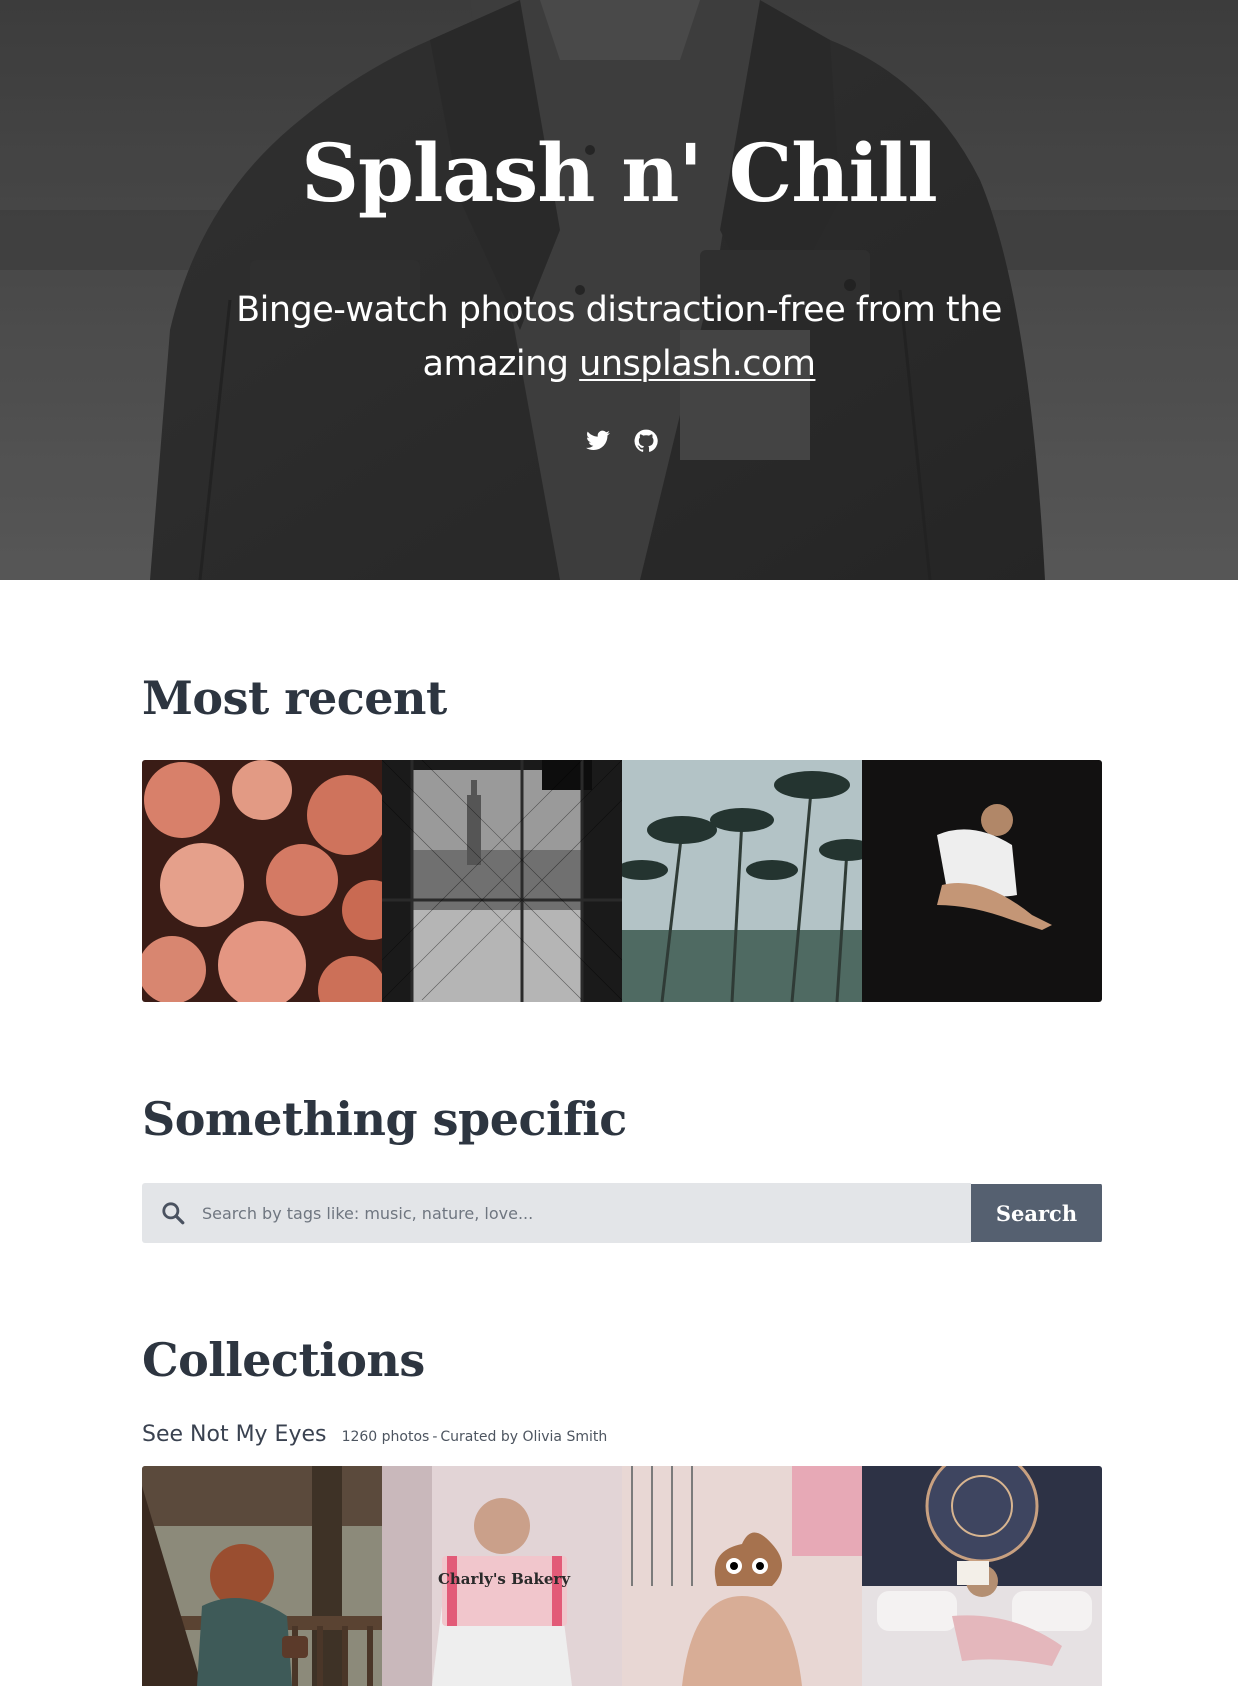 The width and height of the screenshot is (1238, 1686). I want to click on collections-heading: Collections, so click(283, 1360).